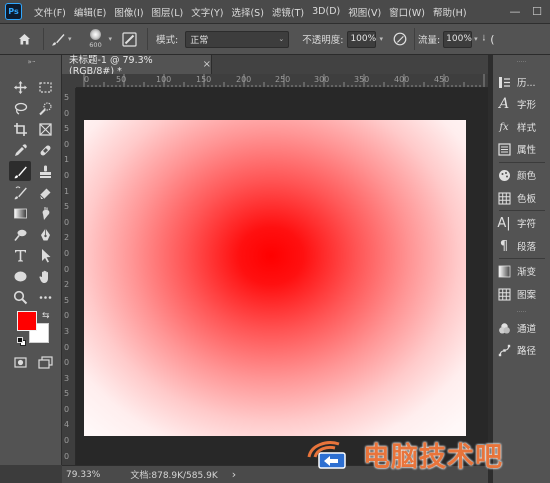 The height and width of the screenshot is (483, 550). Describe the element at coordinates (20, 276) in the screenshot. I see `ellipse-tool-icon` at that location.